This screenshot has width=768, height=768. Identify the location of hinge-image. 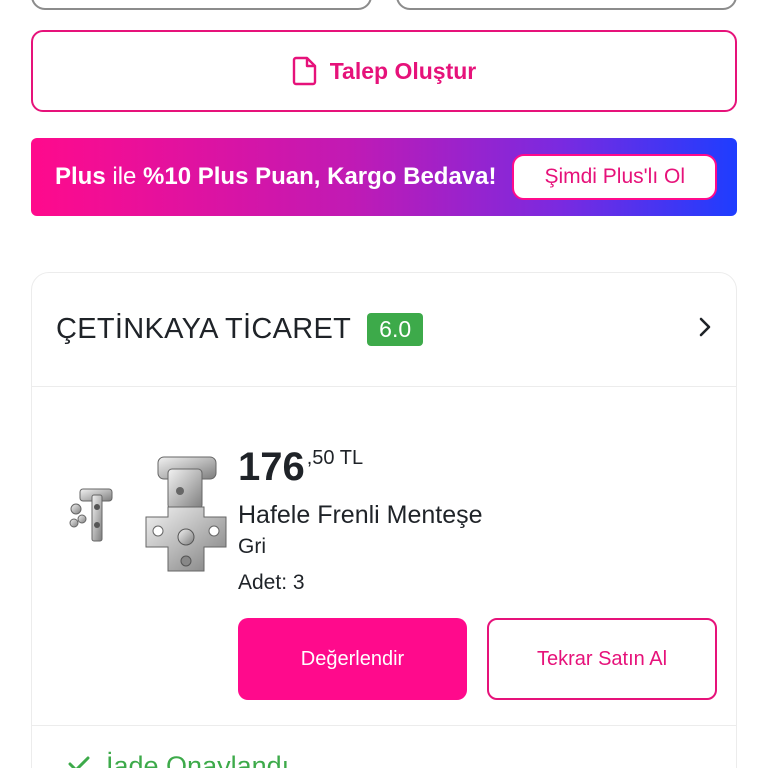
(148, 520).